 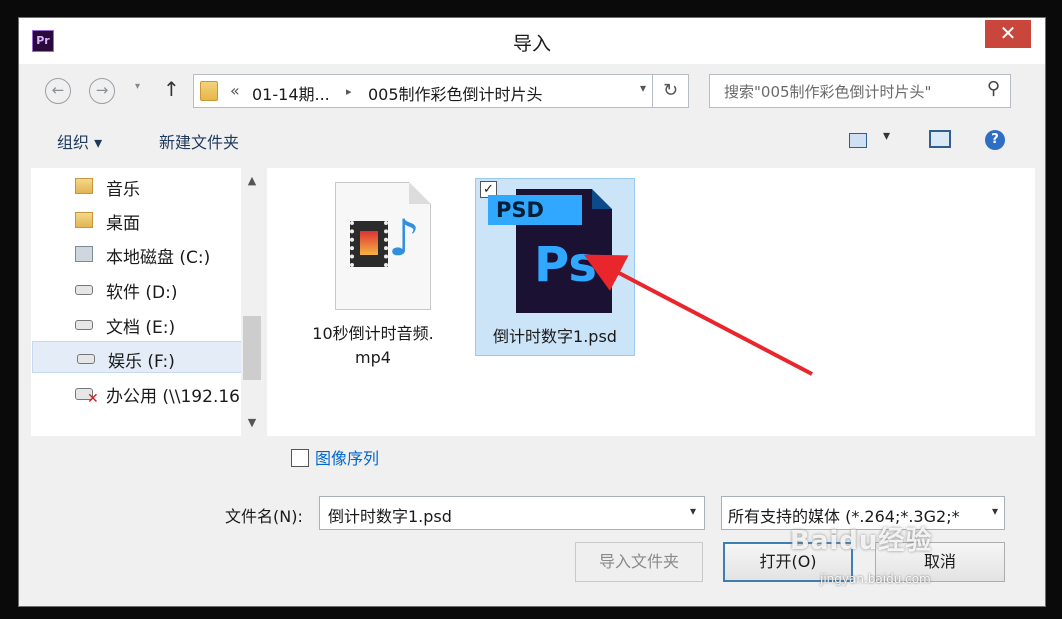 What do you see at coordinates (347, 457) in the screenshot?
I see `image-sequence-label: 图像序列` at bounding box center [347, 457].